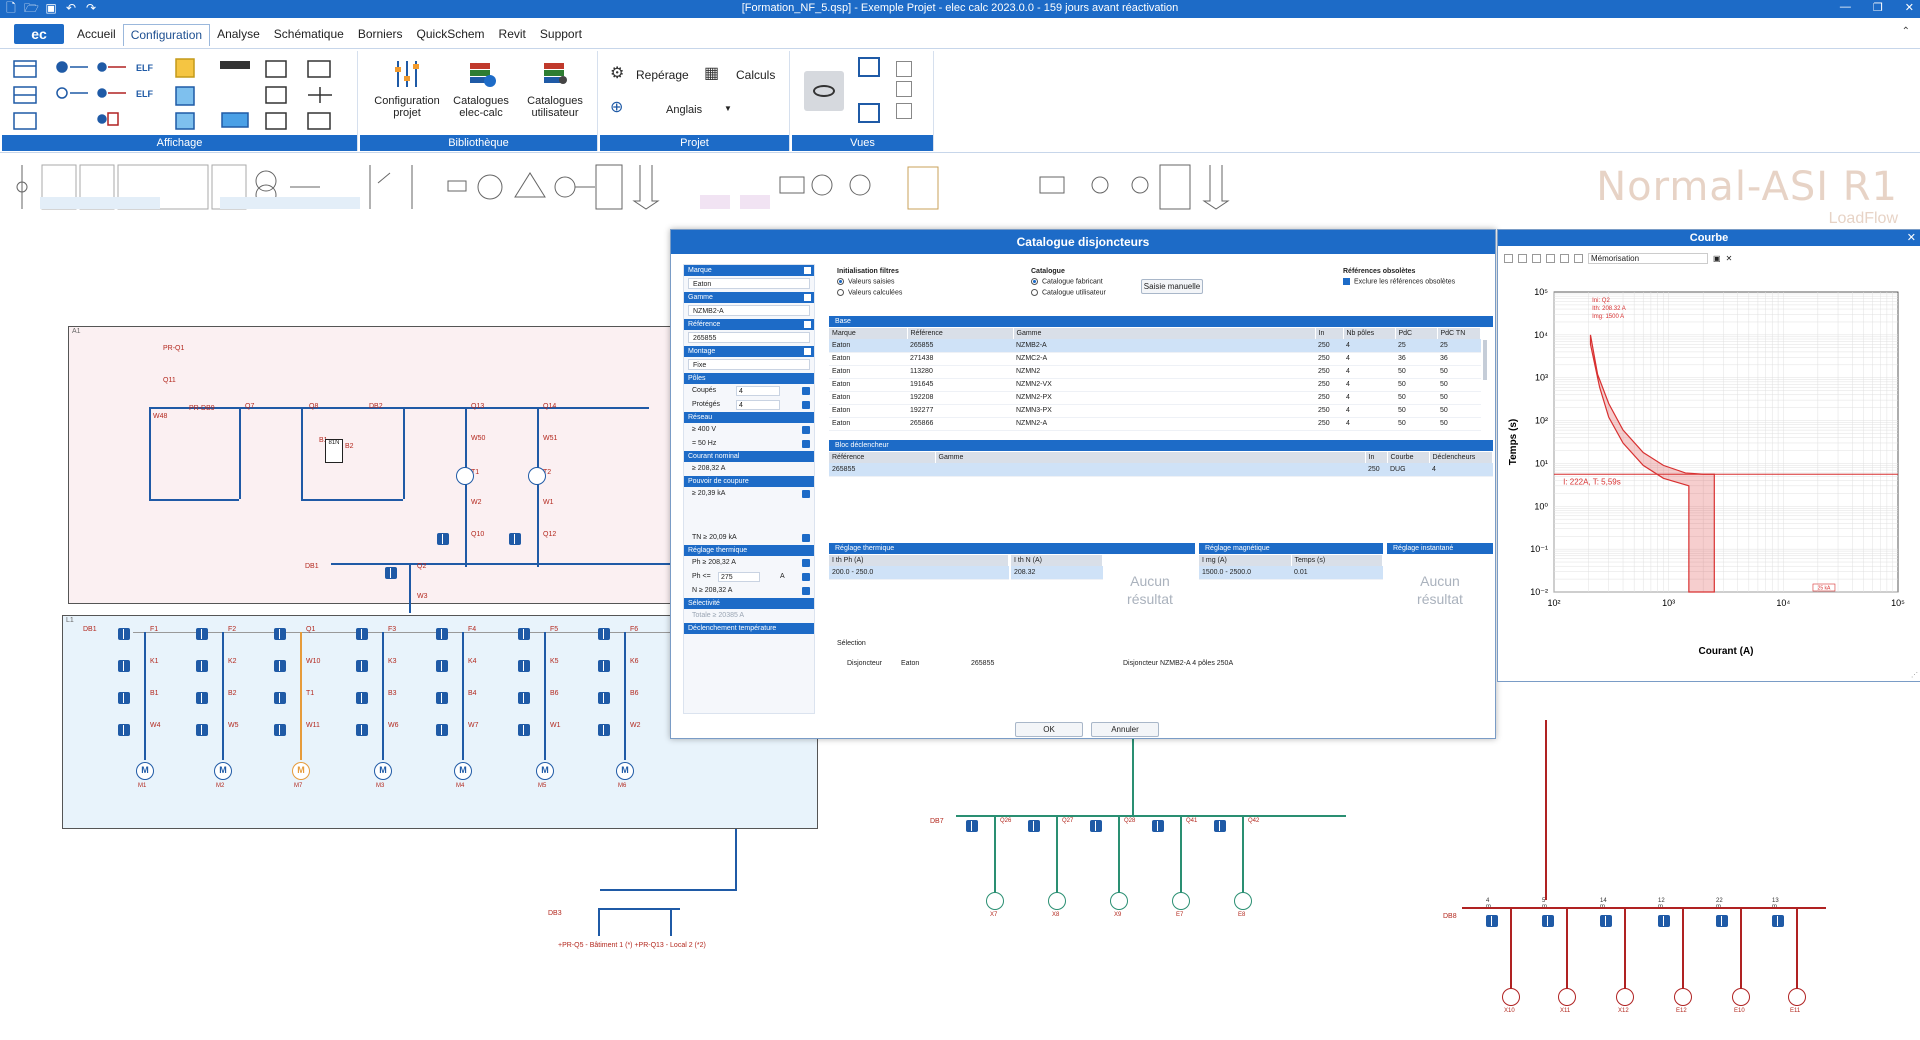 The image size is (1920, 1040). What do you see at coordinates (758, 405) in the screenshot?
I see `proteges-select: 4` at bounding box center [758, 405].